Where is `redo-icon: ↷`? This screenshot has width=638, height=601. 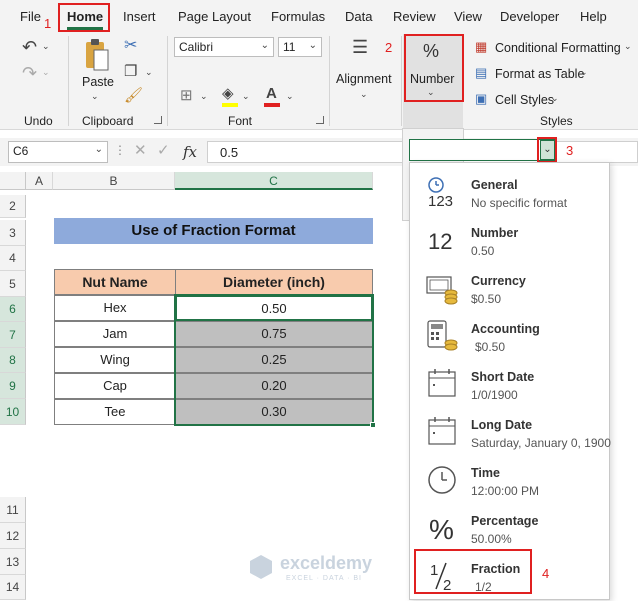 redo-icon: ↷ is located at coordinates (29, 73).